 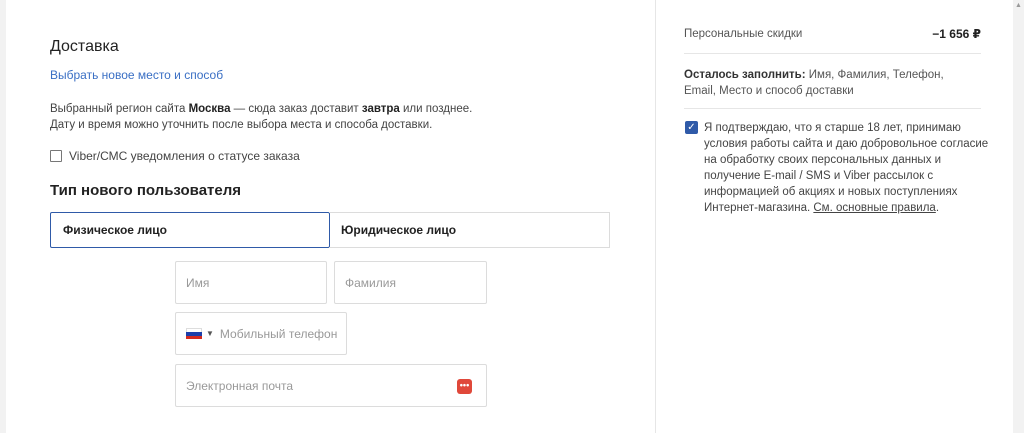 I want to click on column-divider, so click(x=655, y=216).